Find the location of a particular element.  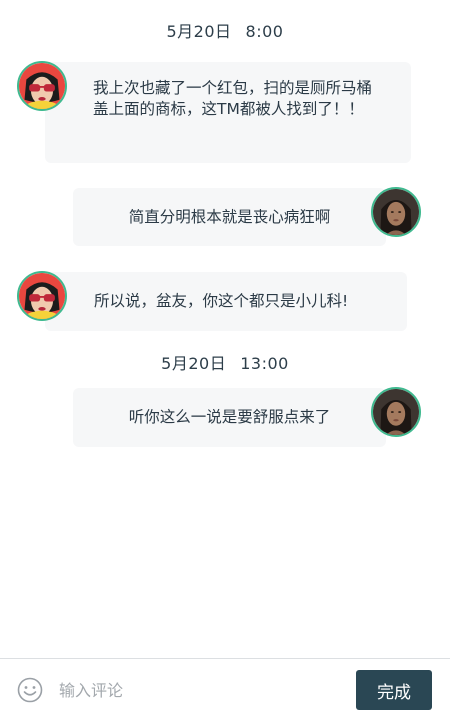

timestamp: 5月20日 13:00 is located at coordinates (225, 362).